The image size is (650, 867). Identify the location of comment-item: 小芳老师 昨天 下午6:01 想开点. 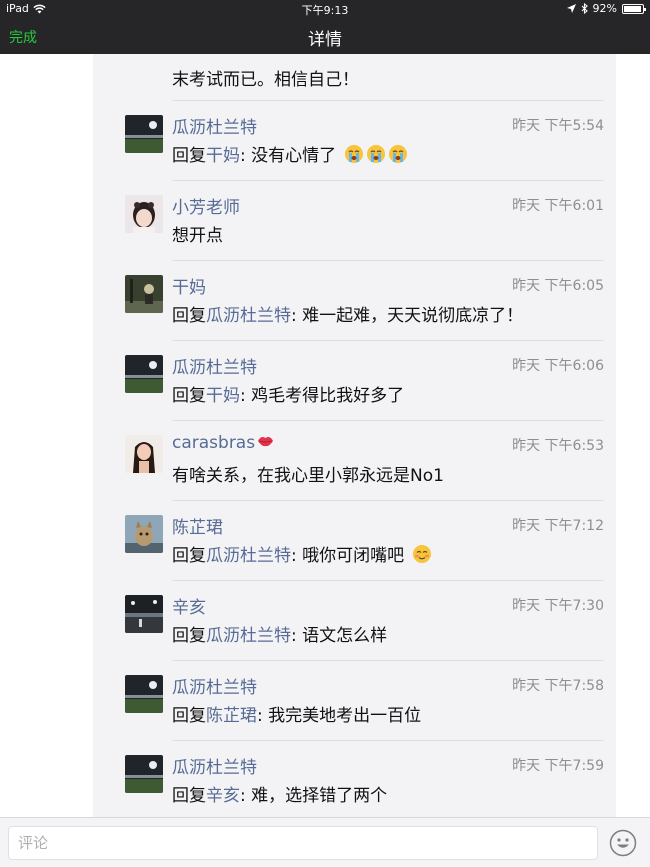
(354, 220).